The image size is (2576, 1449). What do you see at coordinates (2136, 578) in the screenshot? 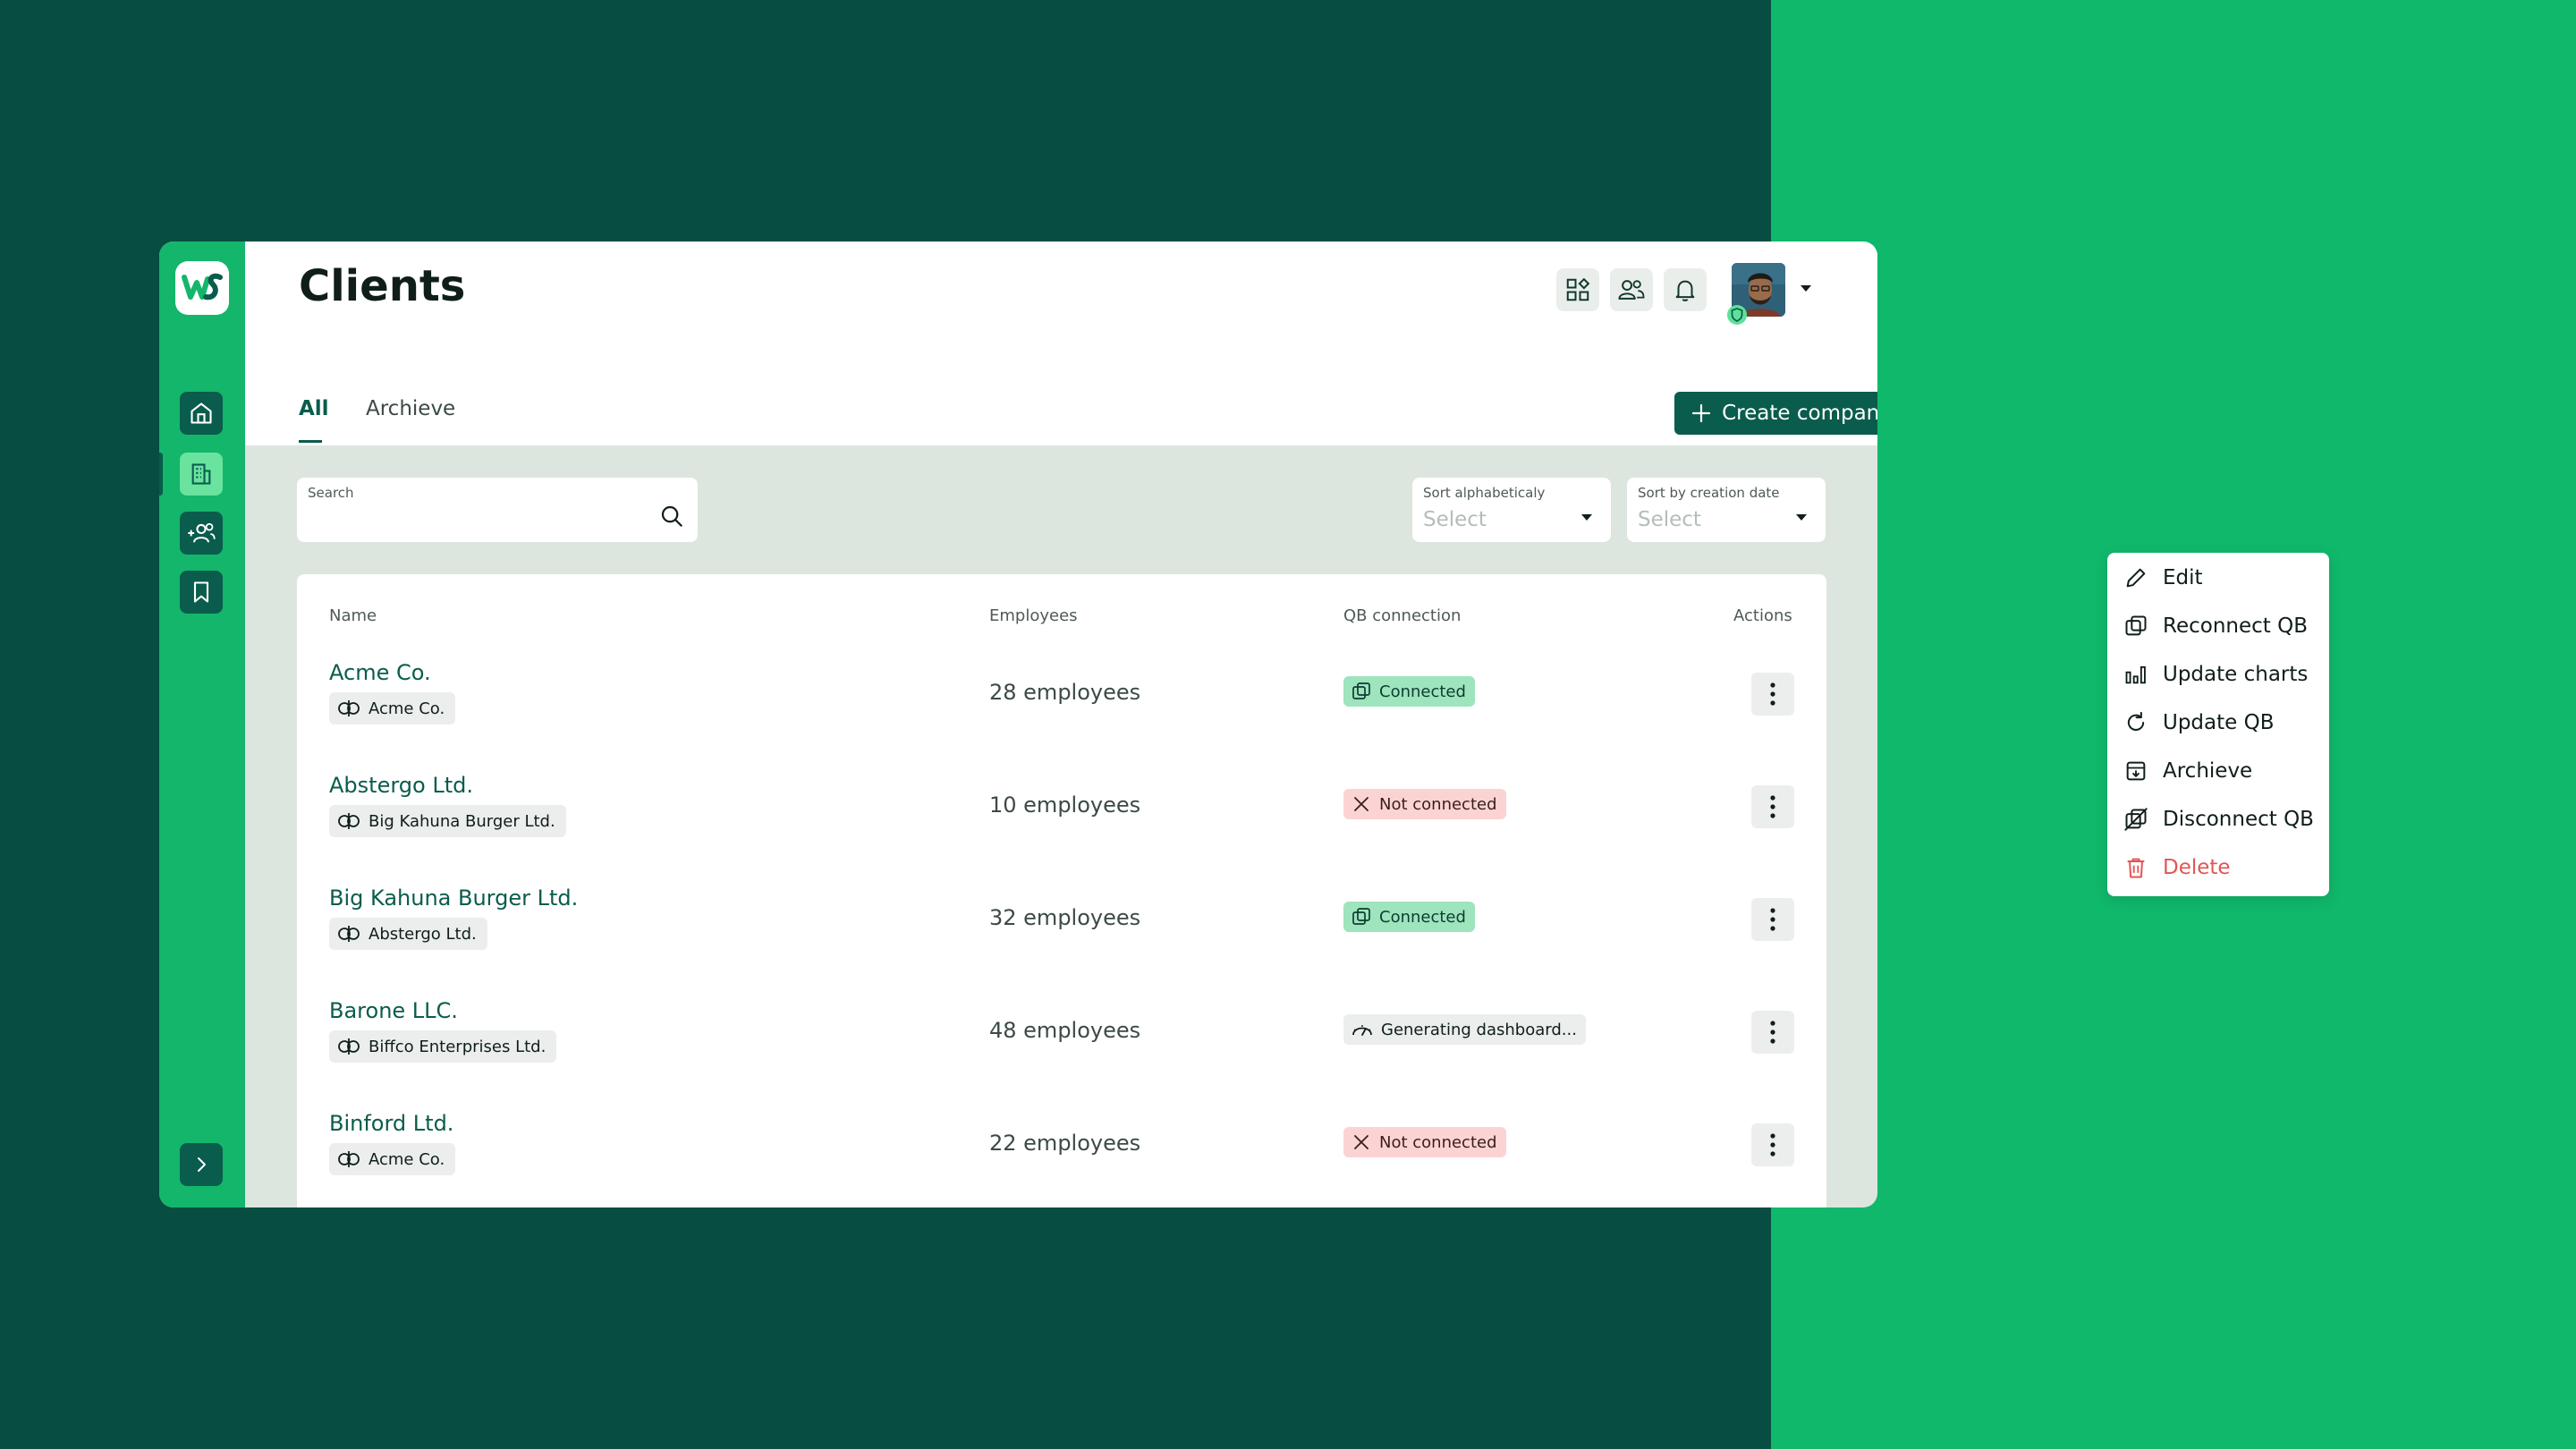
I see `pencil-icon` at bounding box center [2136, 578].